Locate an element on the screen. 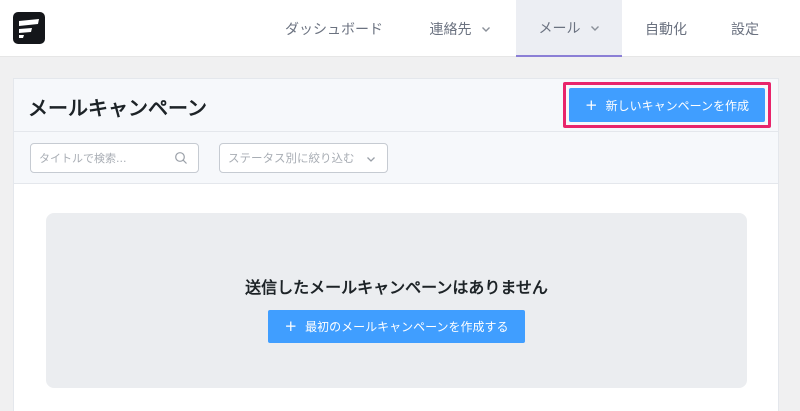  search-icon is located at coordinates (181, 158).